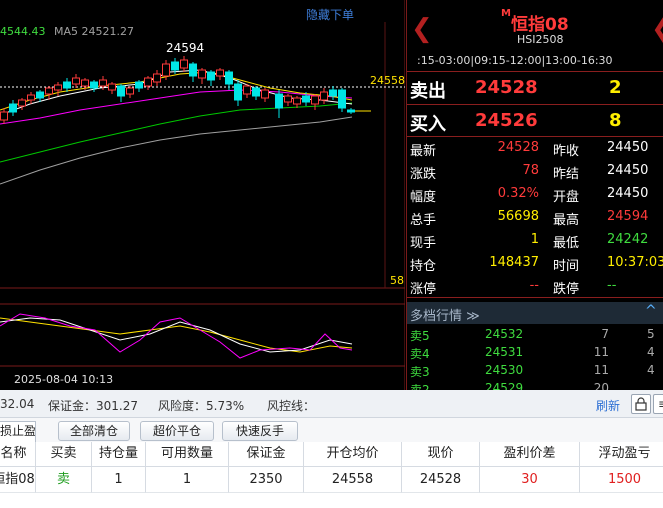 This screenshot has width=663, height=508. I want to click on column-header: 开仓均价, so click(353, 454).